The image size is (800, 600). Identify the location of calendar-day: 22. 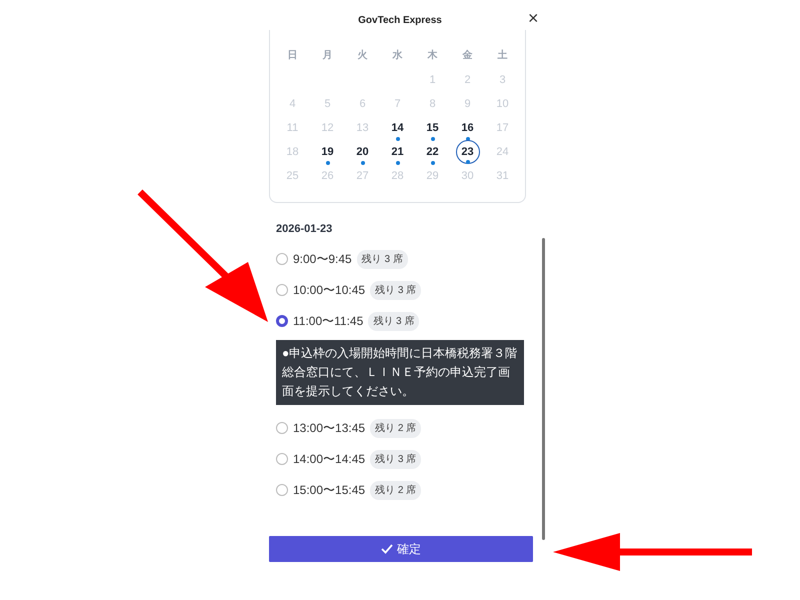
(432, 152).